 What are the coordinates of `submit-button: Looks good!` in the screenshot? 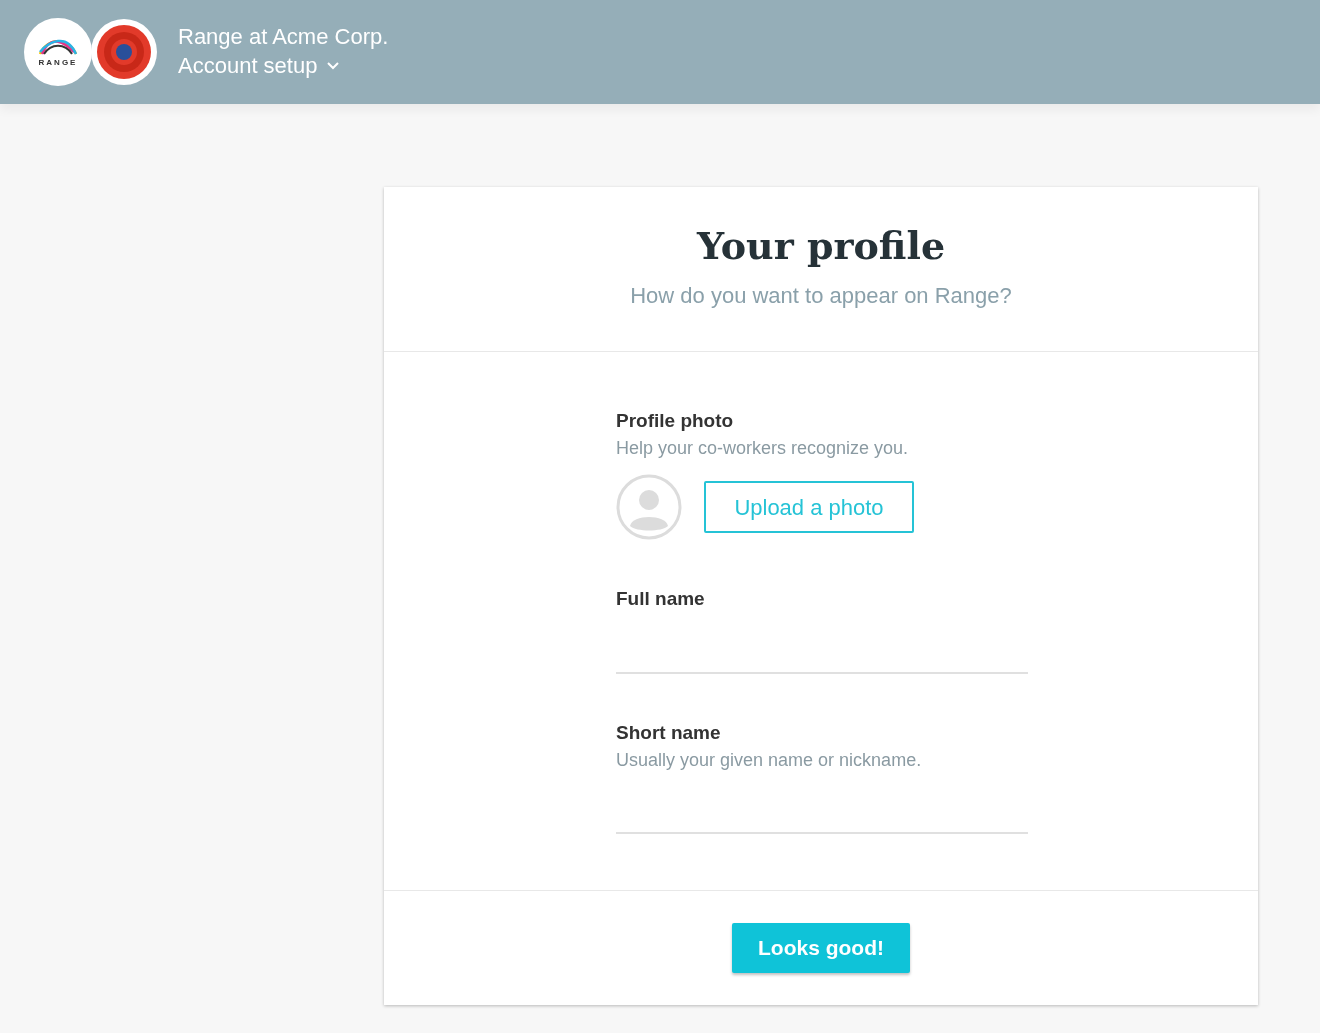 It's located at (821, 948).